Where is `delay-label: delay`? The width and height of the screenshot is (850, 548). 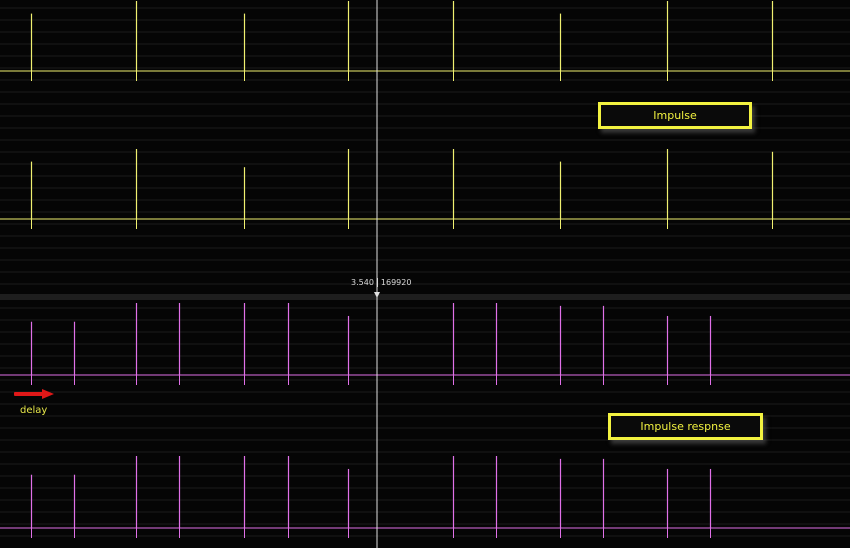 delay-label: delay is located at coordinates (34, 410).